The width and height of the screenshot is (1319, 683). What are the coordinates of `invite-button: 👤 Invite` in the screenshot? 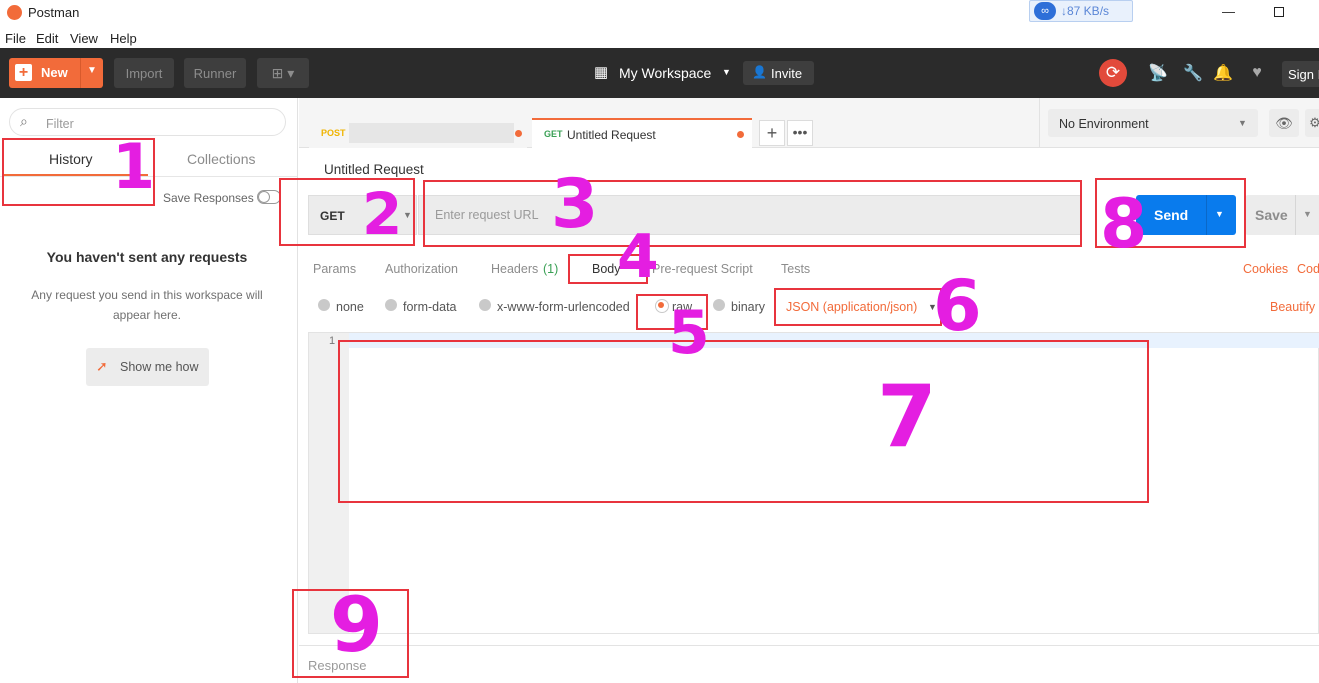 It's located at (778, 73).